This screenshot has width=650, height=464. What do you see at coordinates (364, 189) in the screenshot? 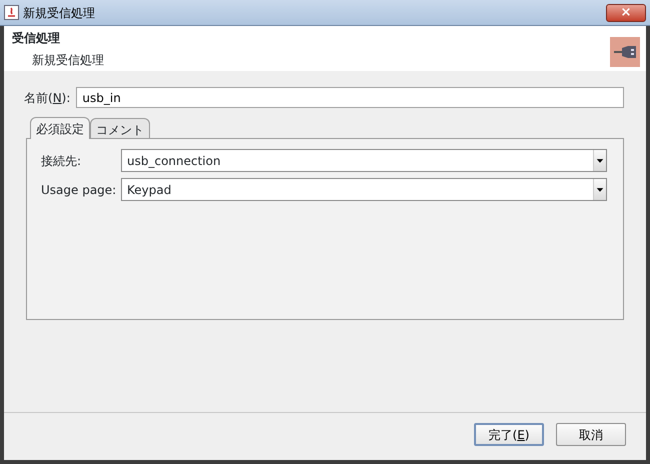
I see `dropdown: Keypad` at bounding box center [364, 189].